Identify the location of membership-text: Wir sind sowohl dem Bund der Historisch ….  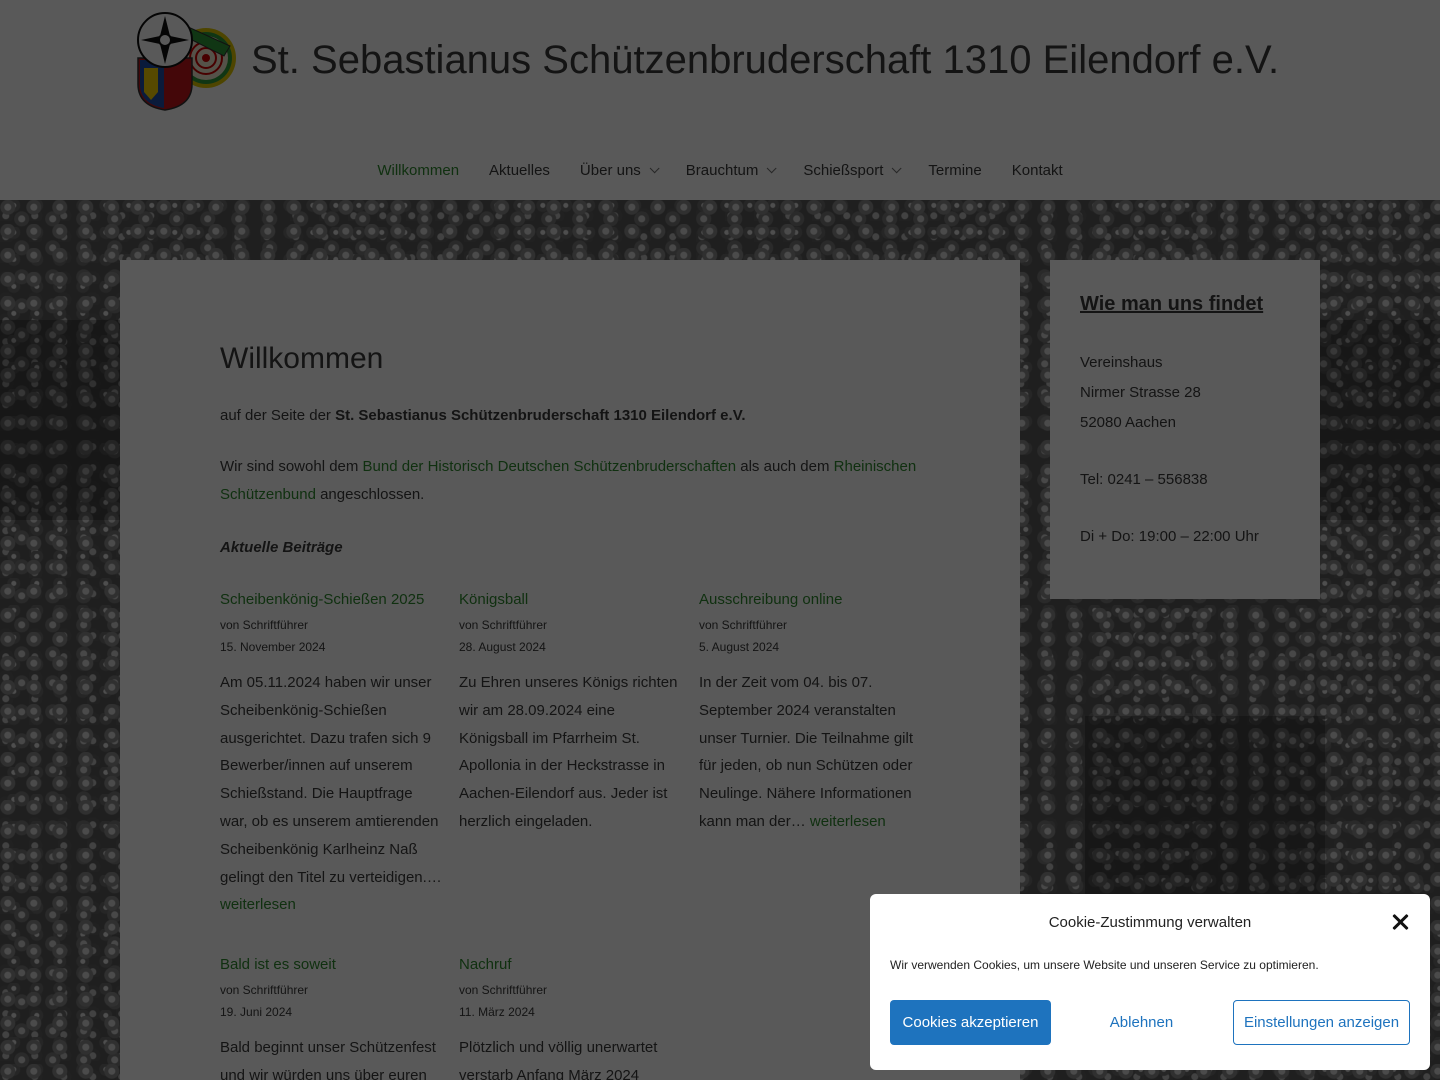
(575, 481).